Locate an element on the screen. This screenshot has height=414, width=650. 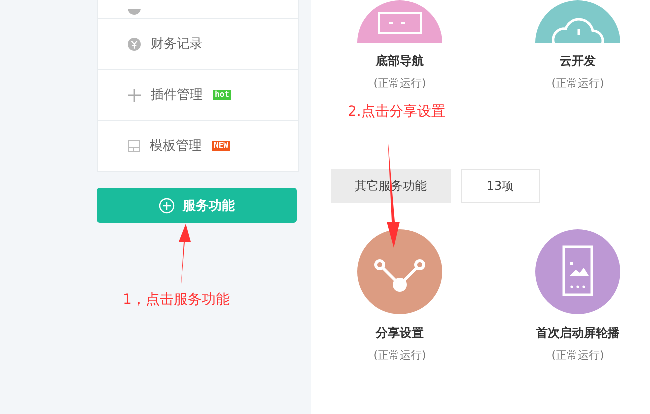
service-name: 首次启动屏轮播 is located at coordinates (578, 333).